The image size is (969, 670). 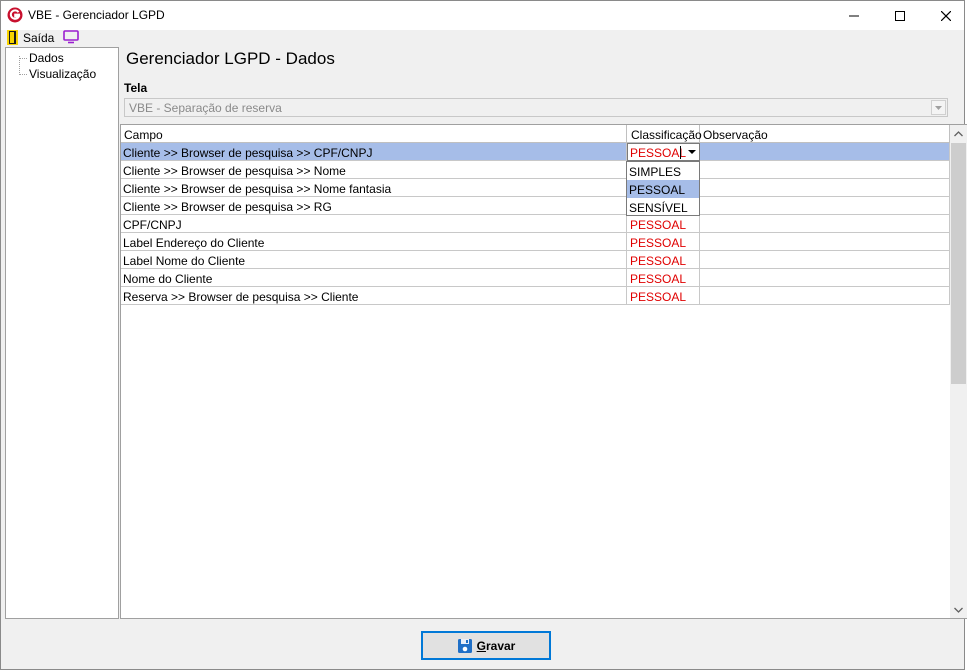 I want to click on menu-bar: Saída, so click(x=482, y=38).